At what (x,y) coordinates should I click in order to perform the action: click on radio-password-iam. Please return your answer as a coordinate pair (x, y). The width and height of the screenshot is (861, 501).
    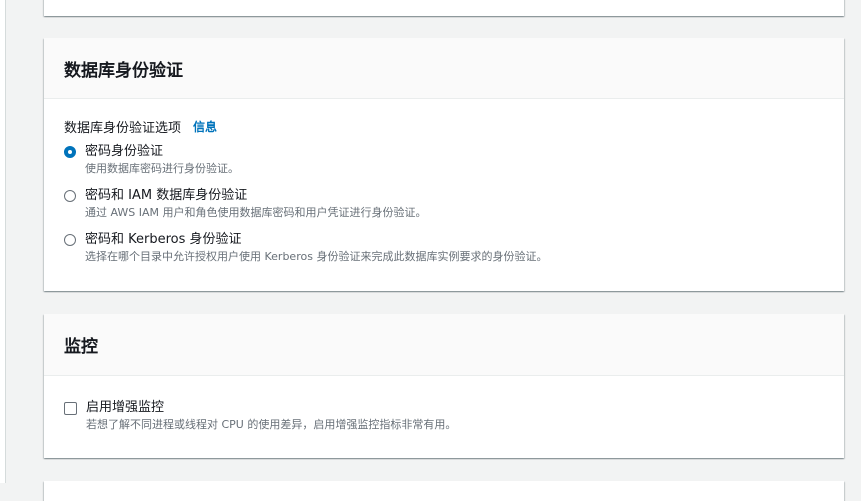
    Looking at the image, I should click on (70, 196).